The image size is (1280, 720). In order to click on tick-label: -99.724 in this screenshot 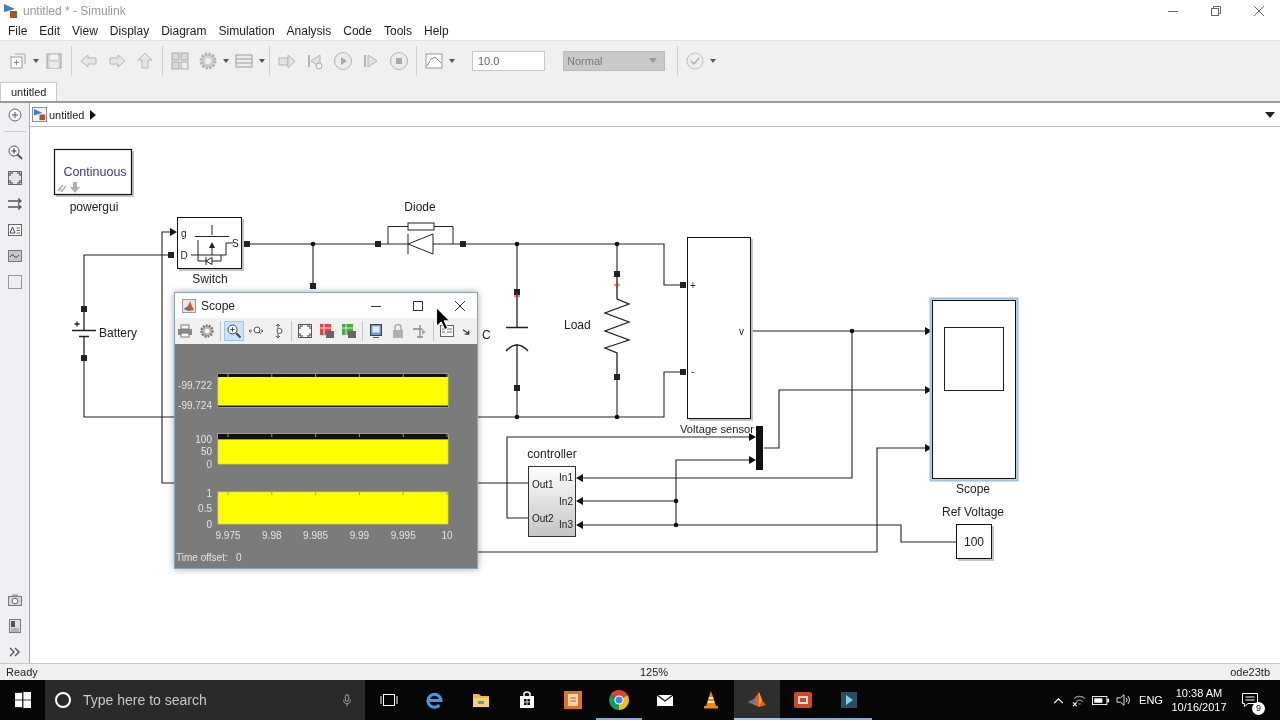, I will do `click(195, 405)`.